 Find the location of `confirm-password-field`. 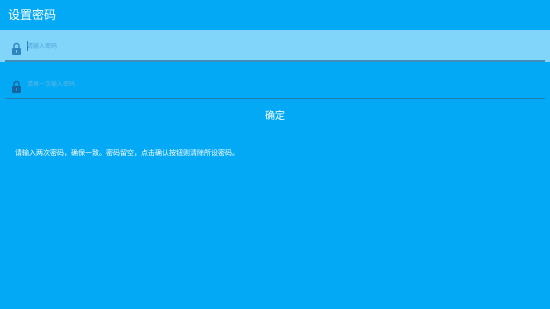

confirm-password-field is located at coordinates (275, 84).